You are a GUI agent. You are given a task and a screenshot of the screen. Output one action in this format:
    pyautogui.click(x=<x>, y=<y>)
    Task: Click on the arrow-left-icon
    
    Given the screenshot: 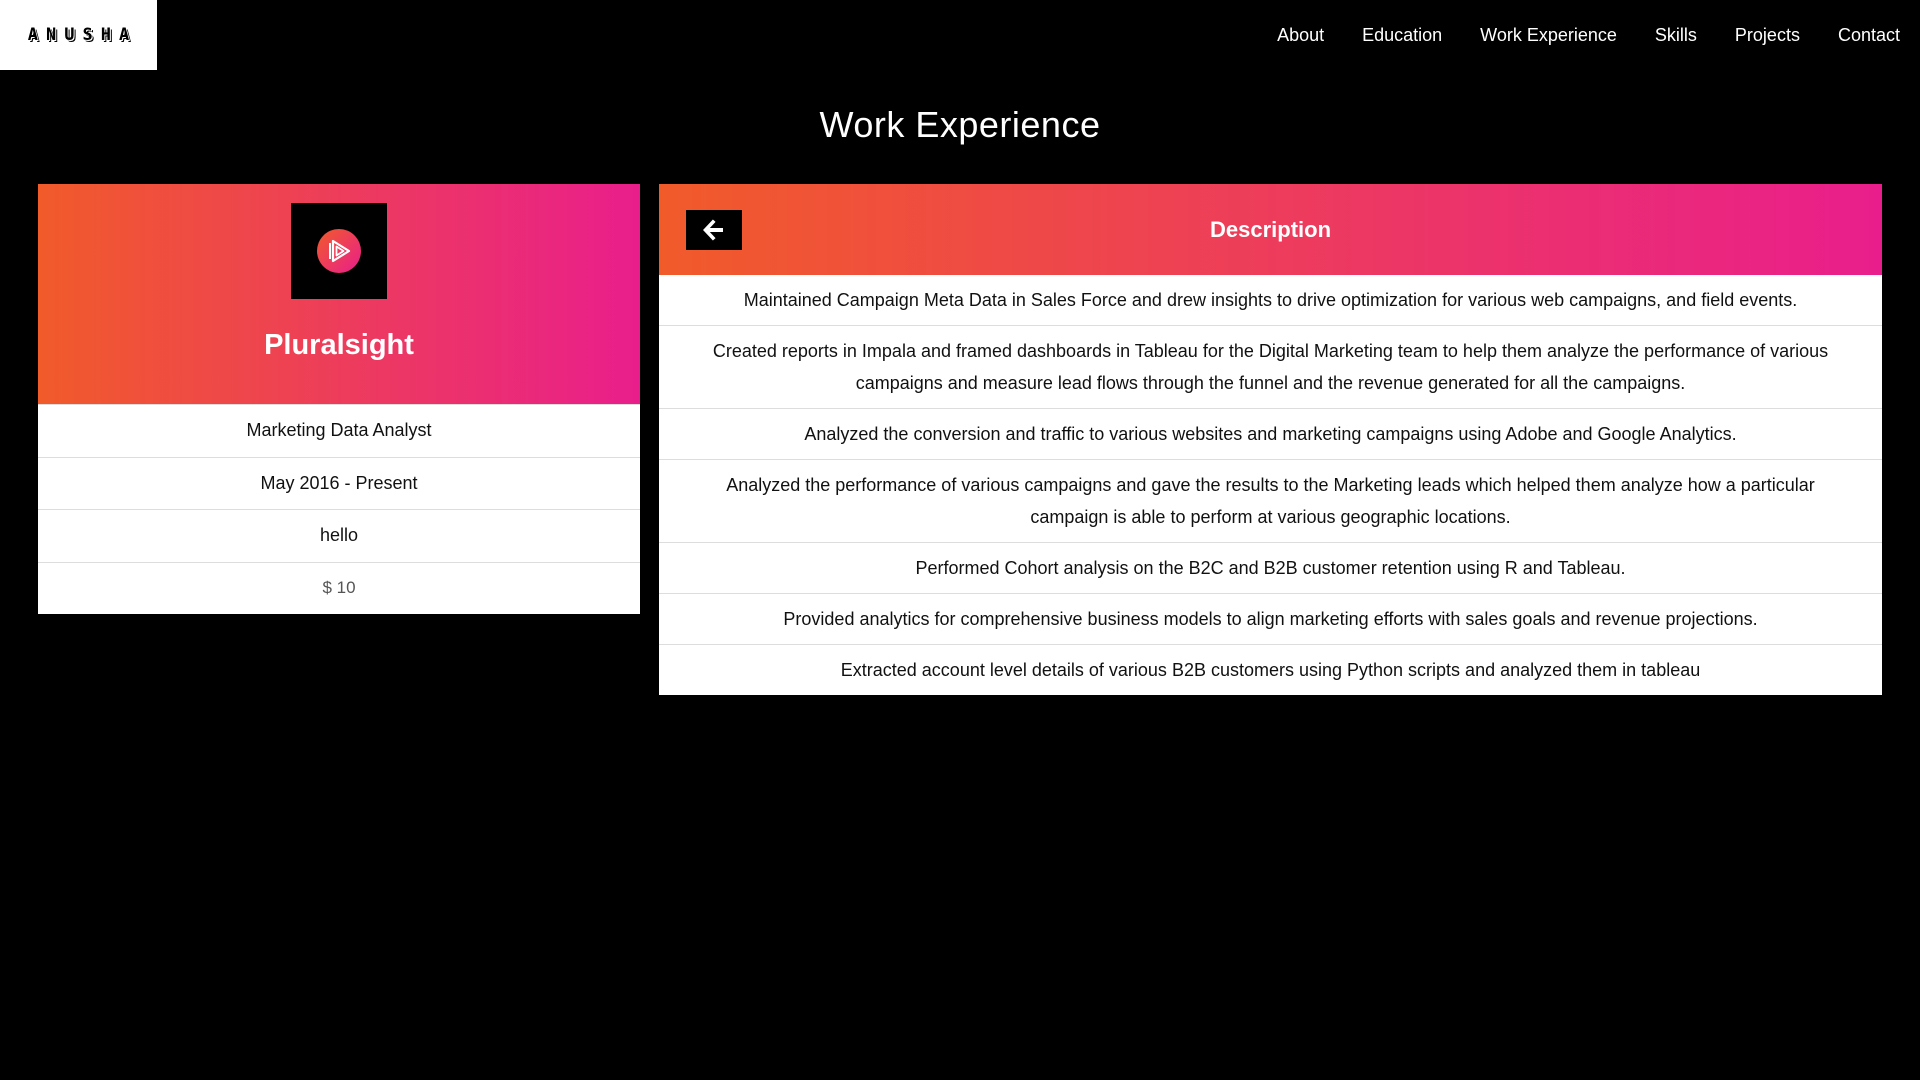 What is the action you would take?
    pyautogui.click(x=713, y=230)
    